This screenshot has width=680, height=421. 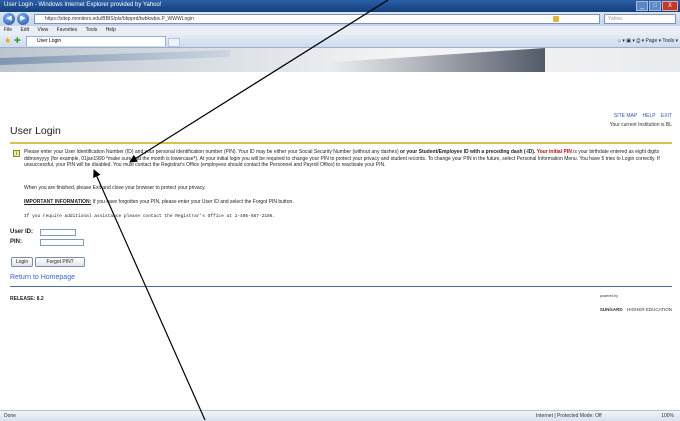 I want to click on add-favorites-icon: ✚, so click(x=18, y=40).